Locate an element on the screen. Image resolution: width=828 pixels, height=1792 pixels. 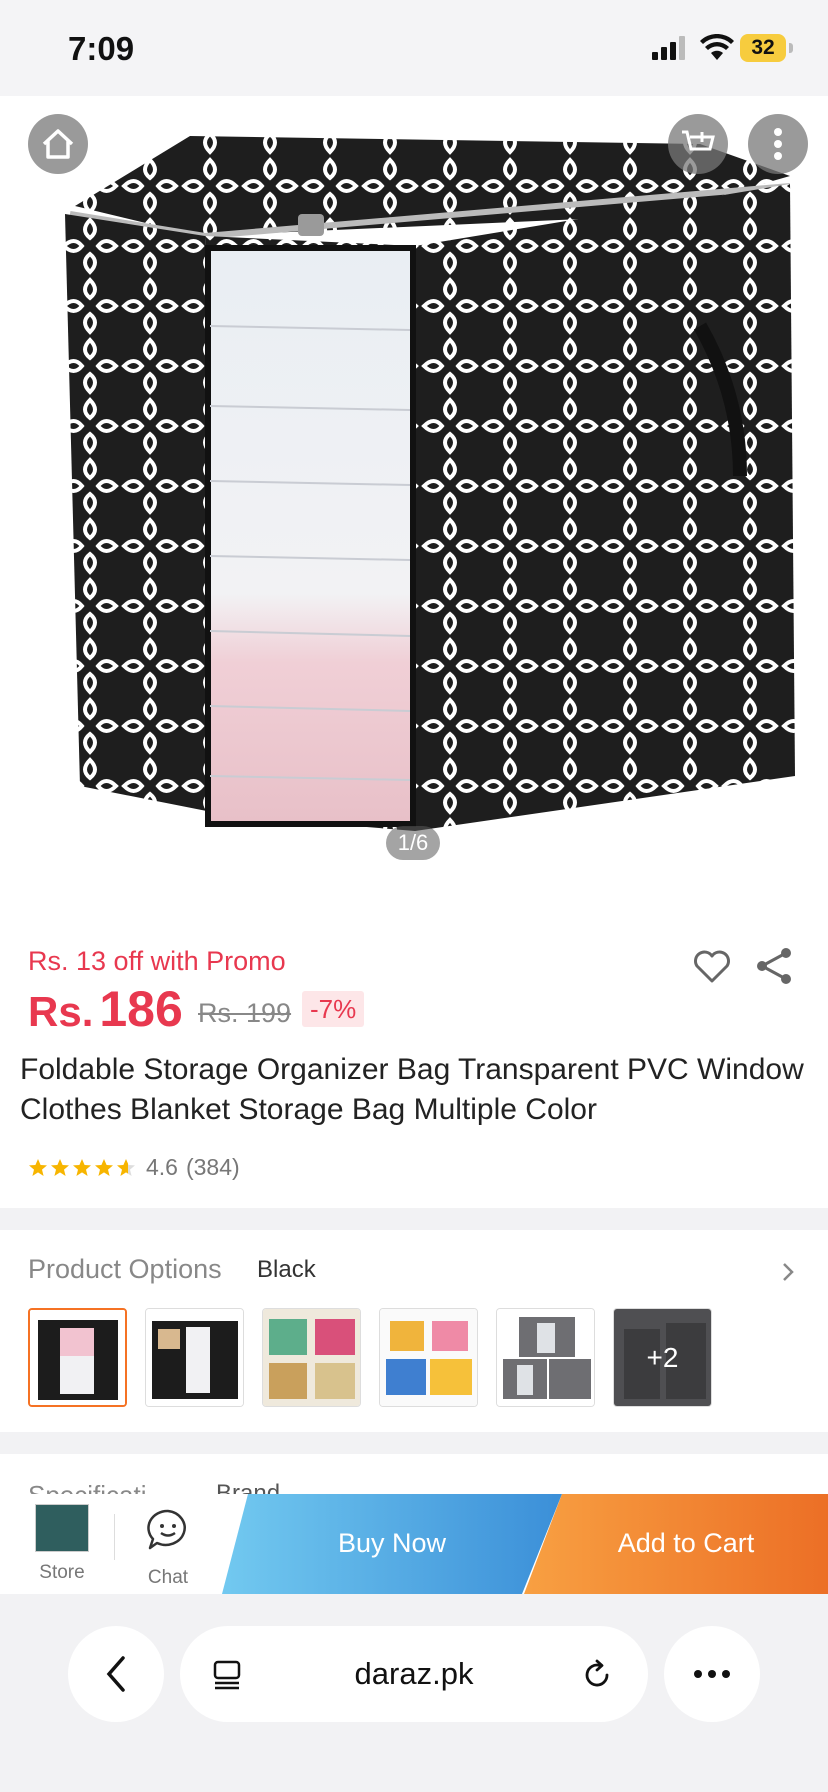
options-label: Product Options is located at coordinates (125, 1269).